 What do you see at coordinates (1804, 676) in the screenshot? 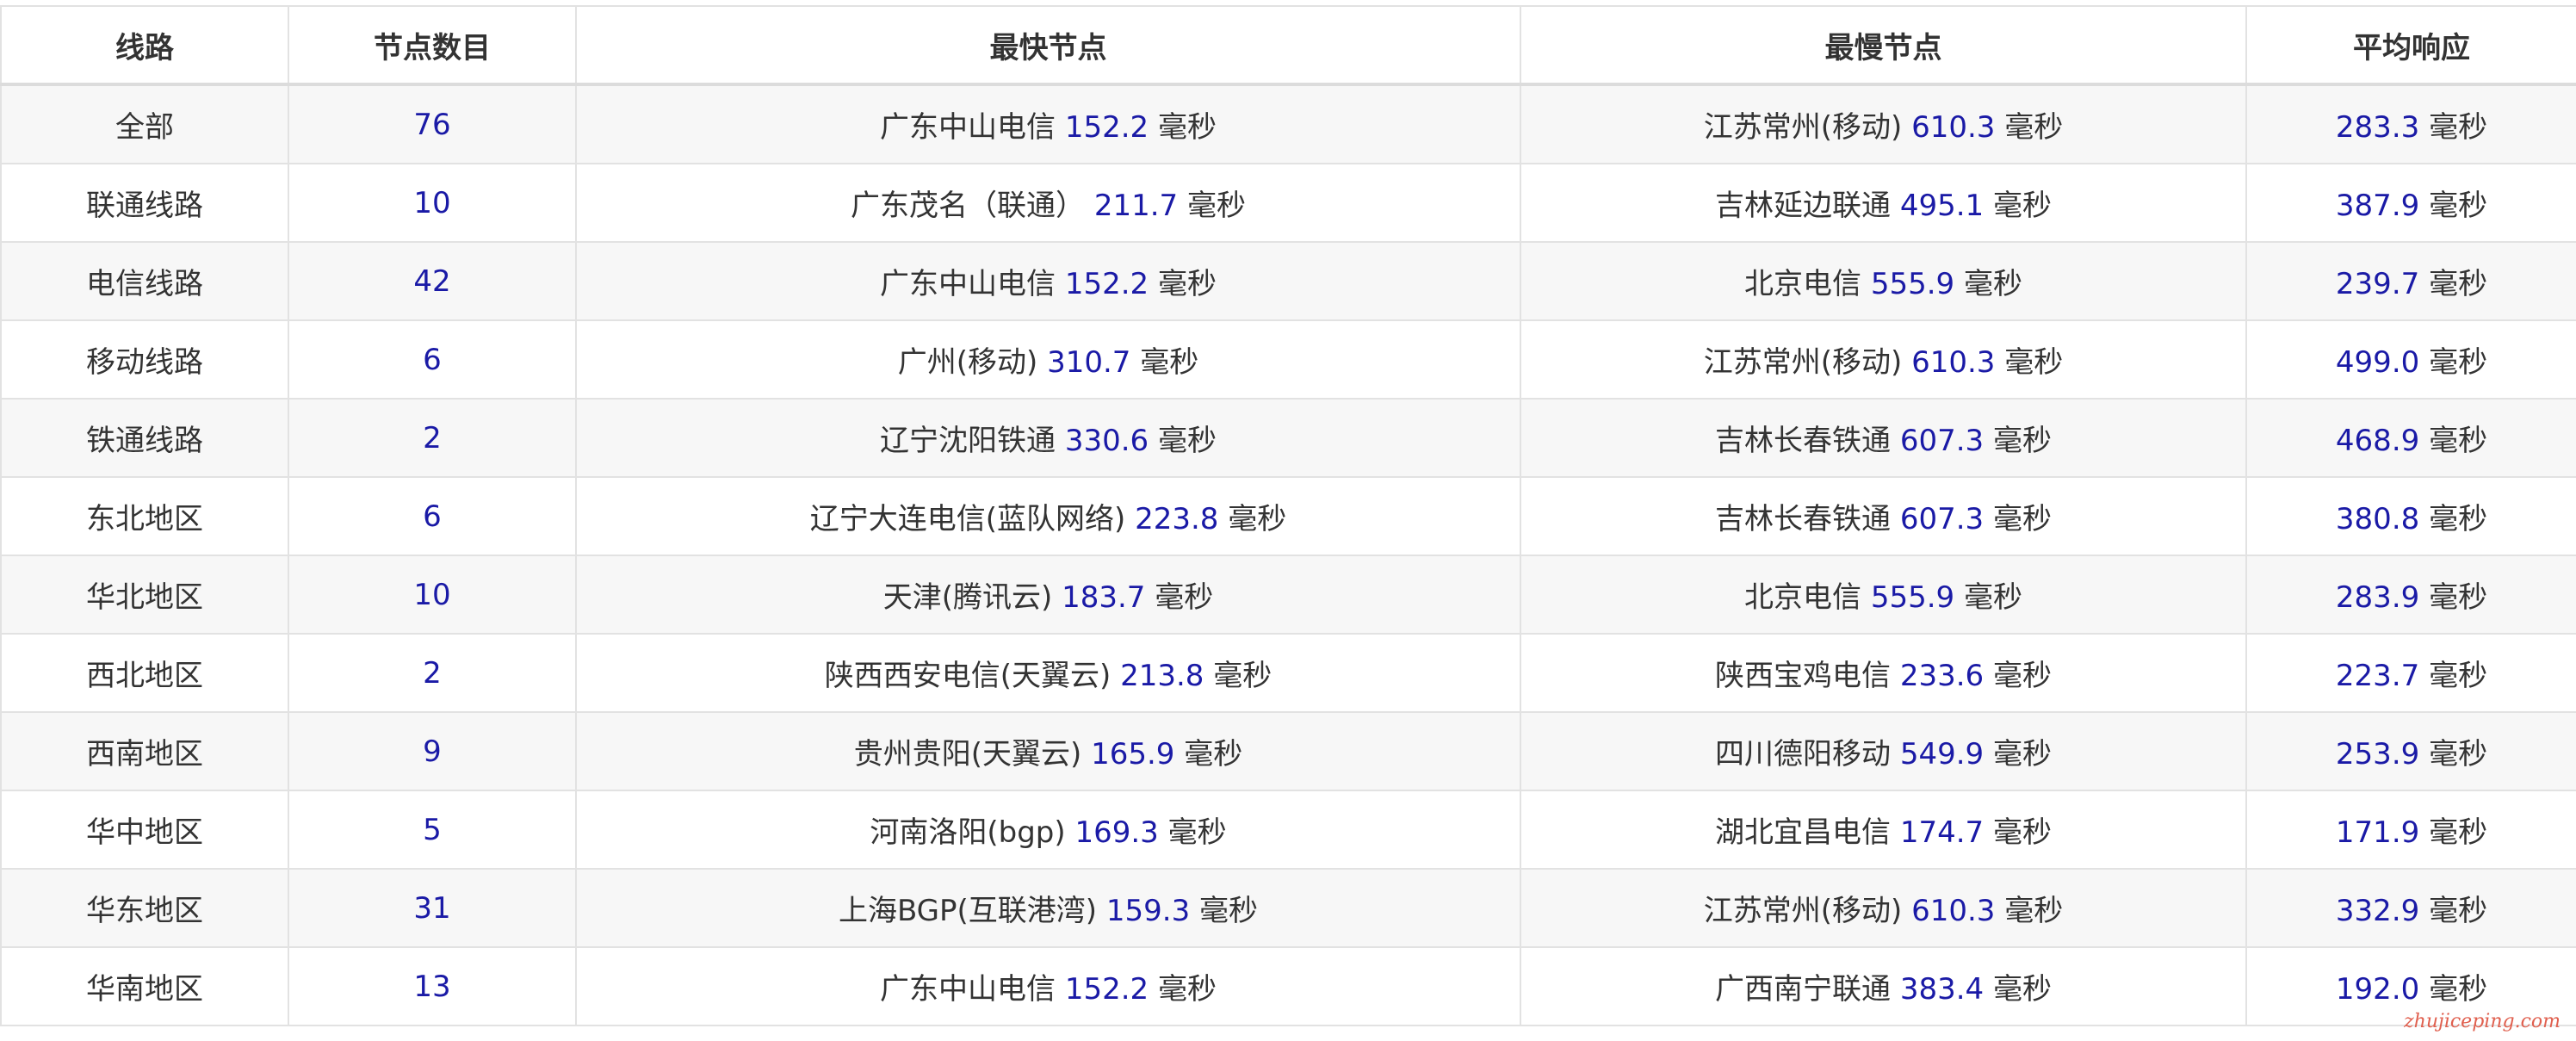
I see `slowest-node-name: 陕西宝鸡电信` at bounding box center [1804, 676].